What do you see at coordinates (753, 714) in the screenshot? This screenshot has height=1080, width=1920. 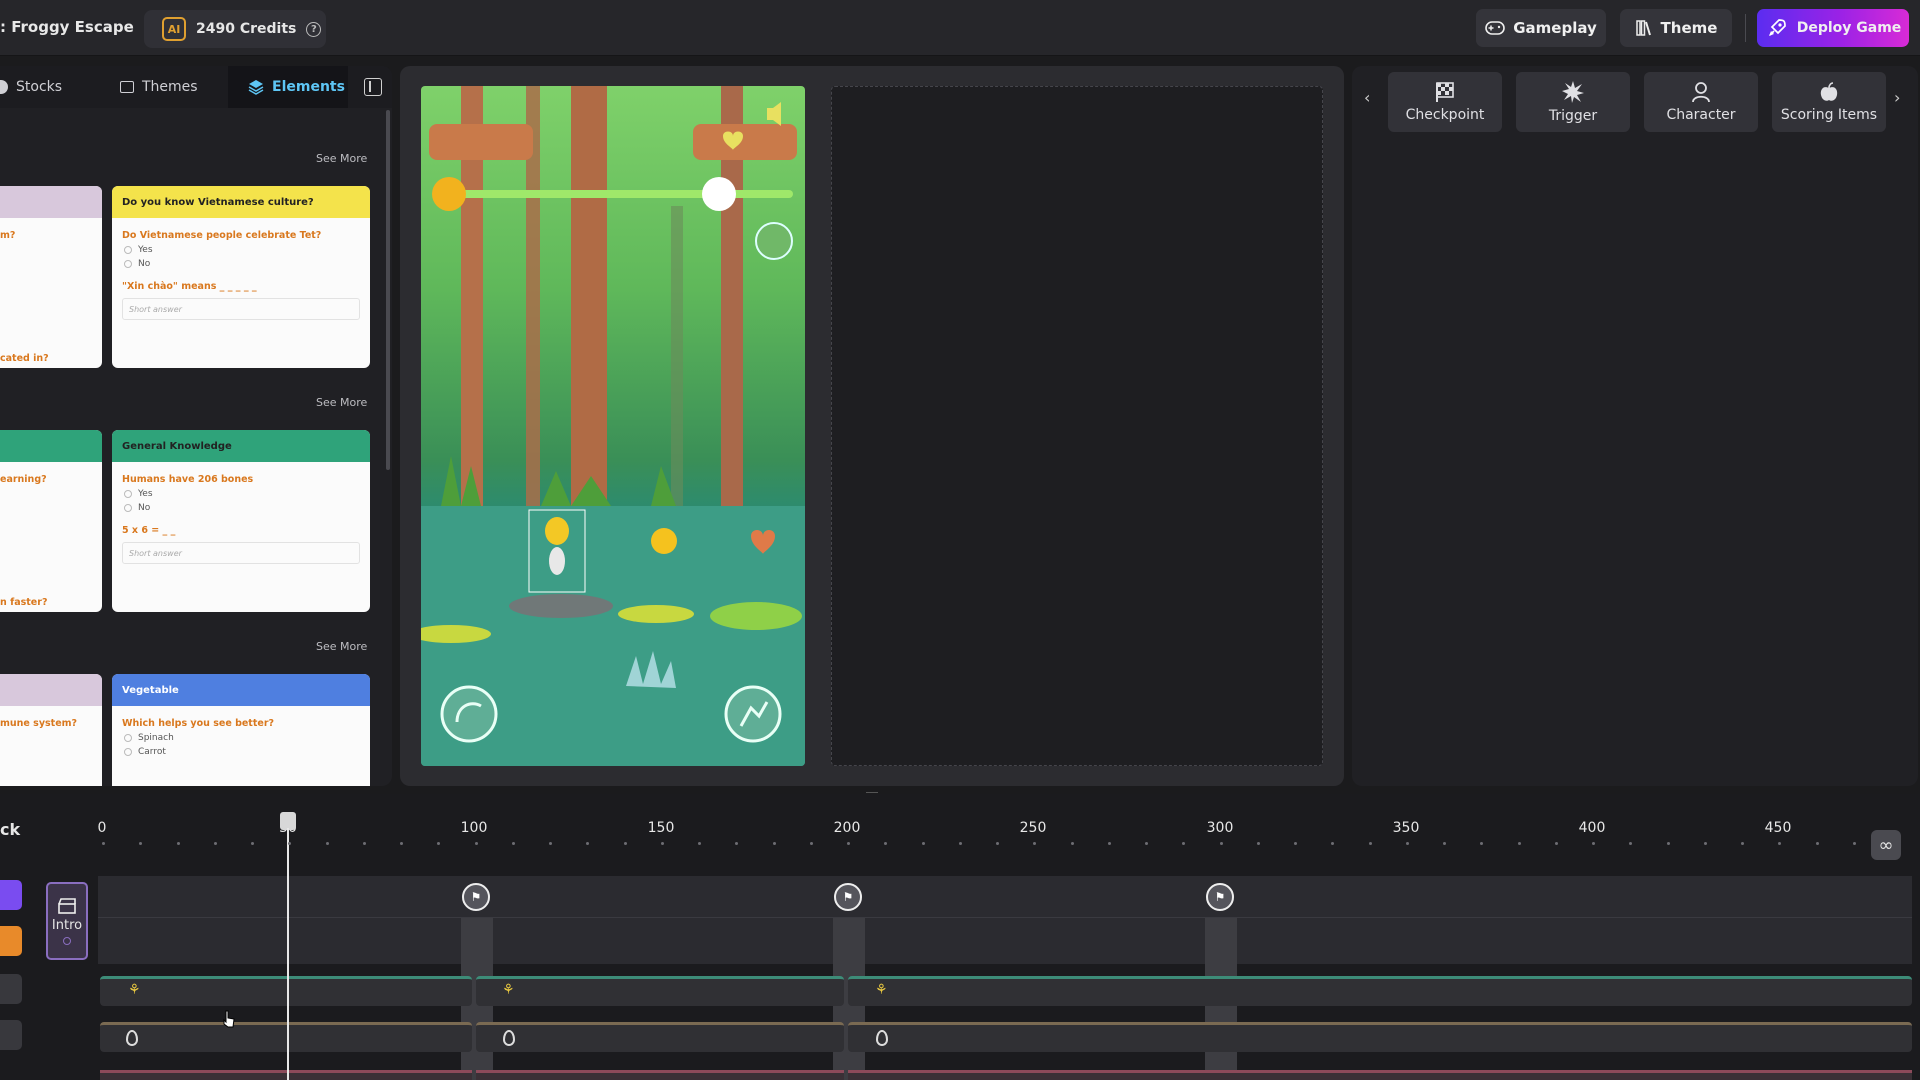 I see `jump-right-button` at bounding box center [753, 714].